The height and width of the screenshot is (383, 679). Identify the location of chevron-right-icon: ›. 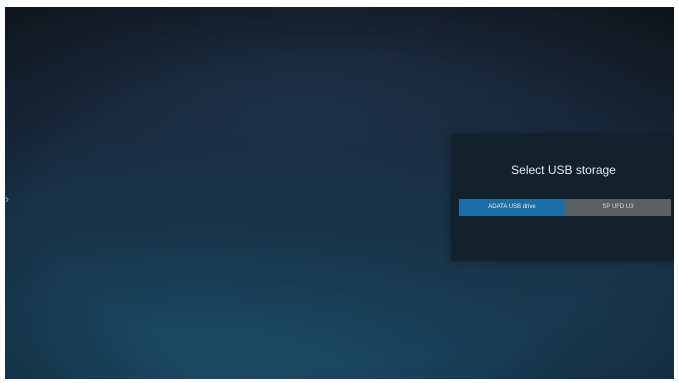
(7, 199).